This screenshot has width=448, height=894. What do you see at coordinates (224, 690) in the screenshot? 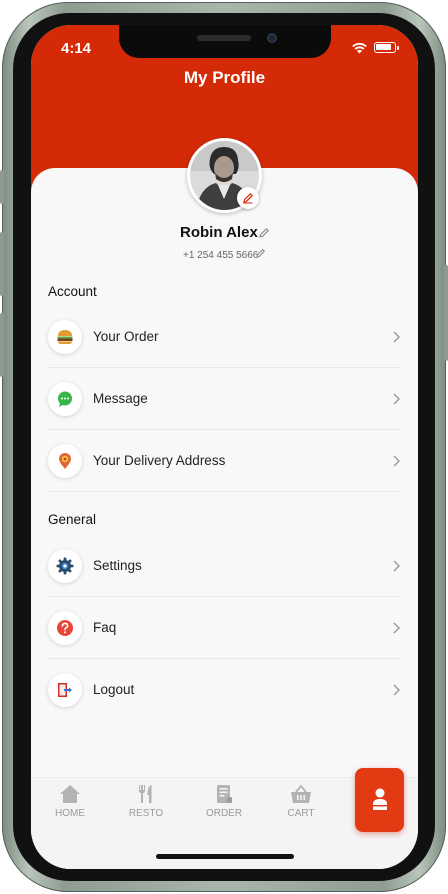
I see `menu-item-logout: Logout` at bounding box center [224, 690].